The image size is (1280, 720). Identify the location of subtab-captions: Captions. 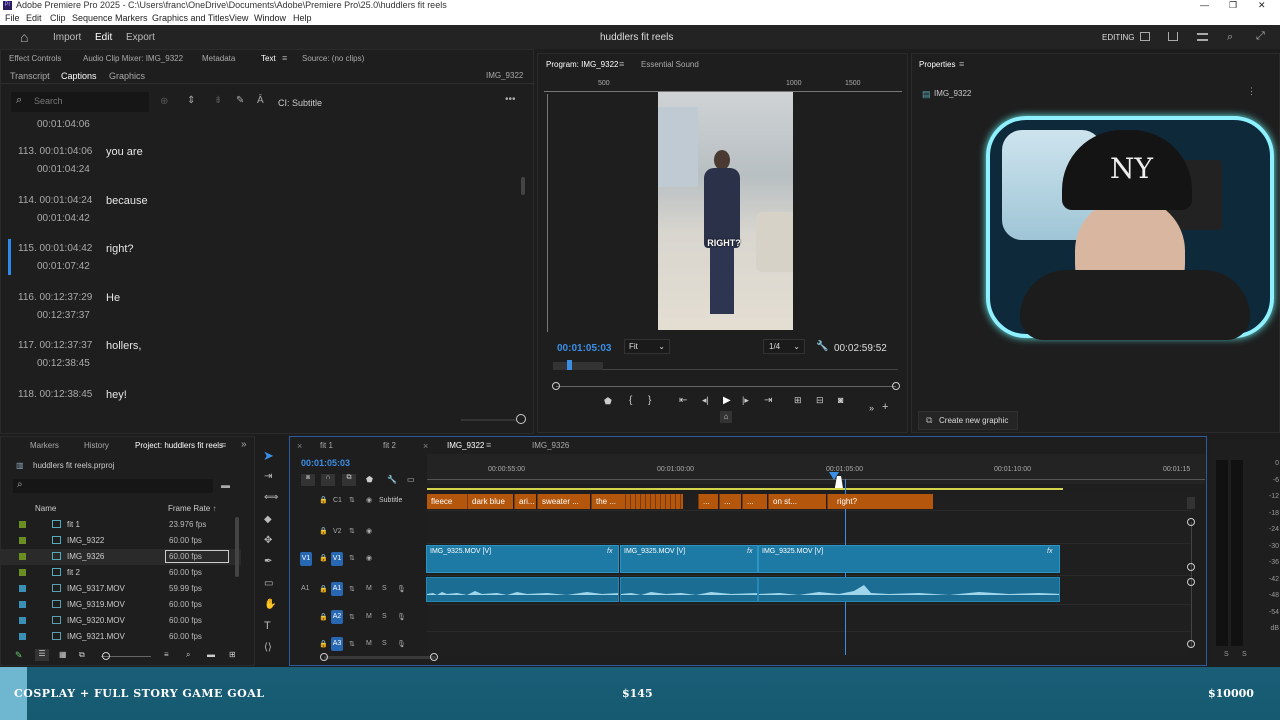
(79, 76).